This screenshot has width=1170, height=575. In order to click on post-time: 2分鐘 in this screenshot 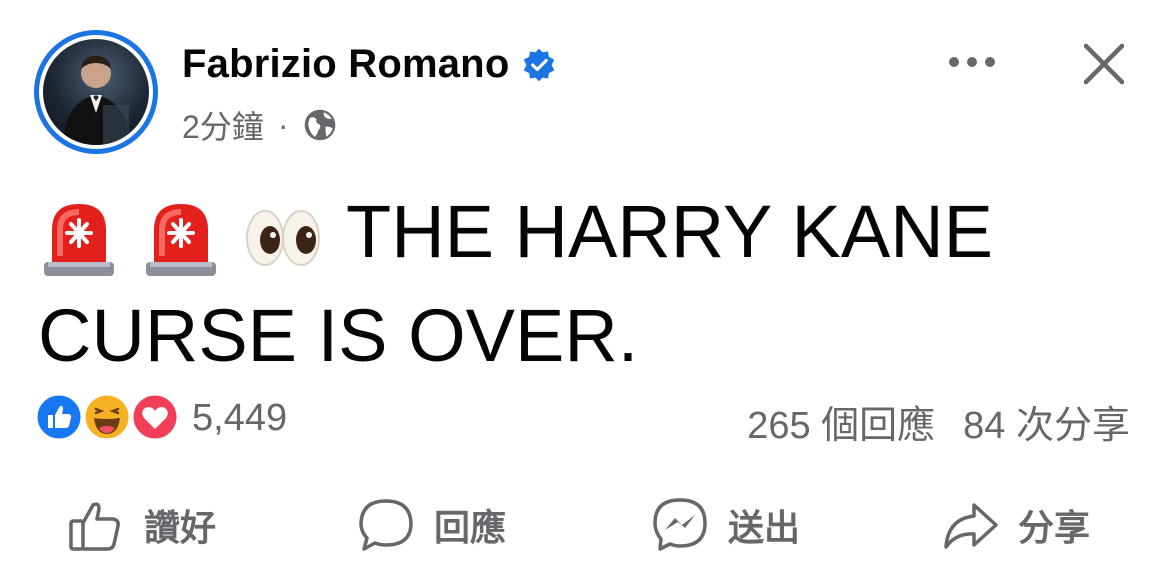, I will do `click(223, 125)`.